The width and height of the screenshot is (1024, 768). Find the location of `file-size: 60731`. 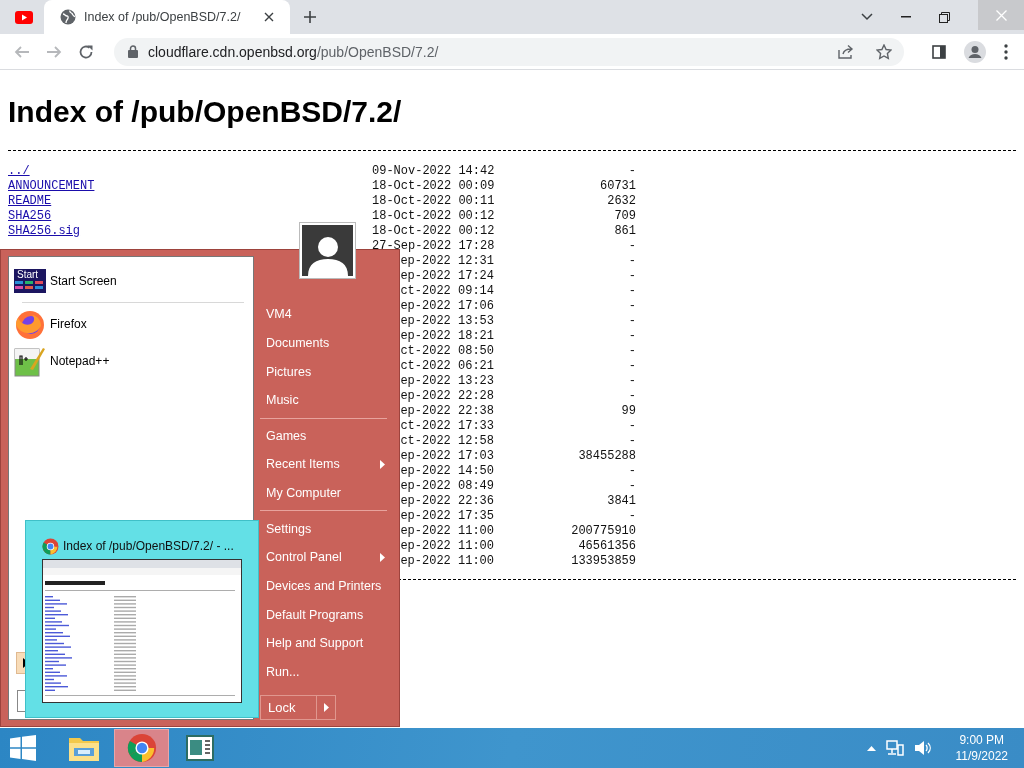

file-size: 60731 is located at coordinates (617, 186).